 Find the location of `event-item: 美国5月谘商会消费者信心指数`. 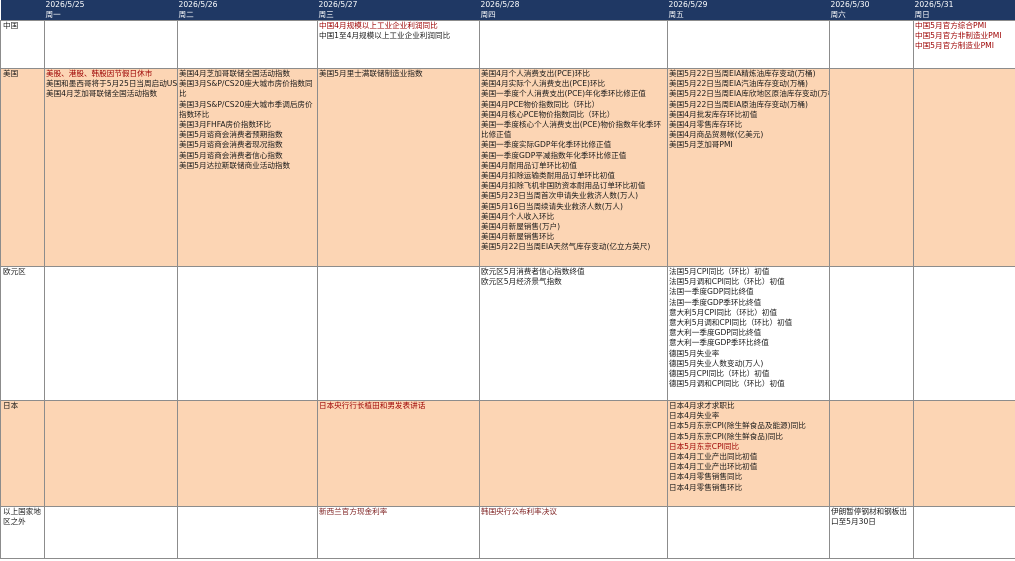

event-item: 美国5月谘商会消费者信心指数 is located at coordinates (247, 156).